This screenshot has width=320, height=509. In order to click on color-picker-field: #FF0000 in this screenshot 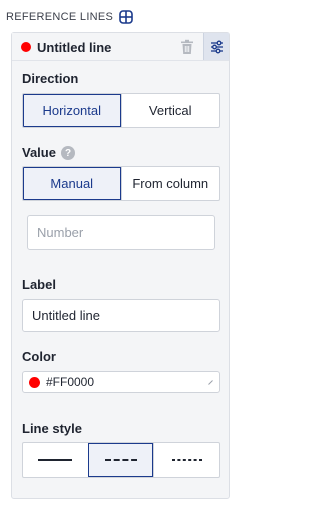, I will do `click(121, 382)`.